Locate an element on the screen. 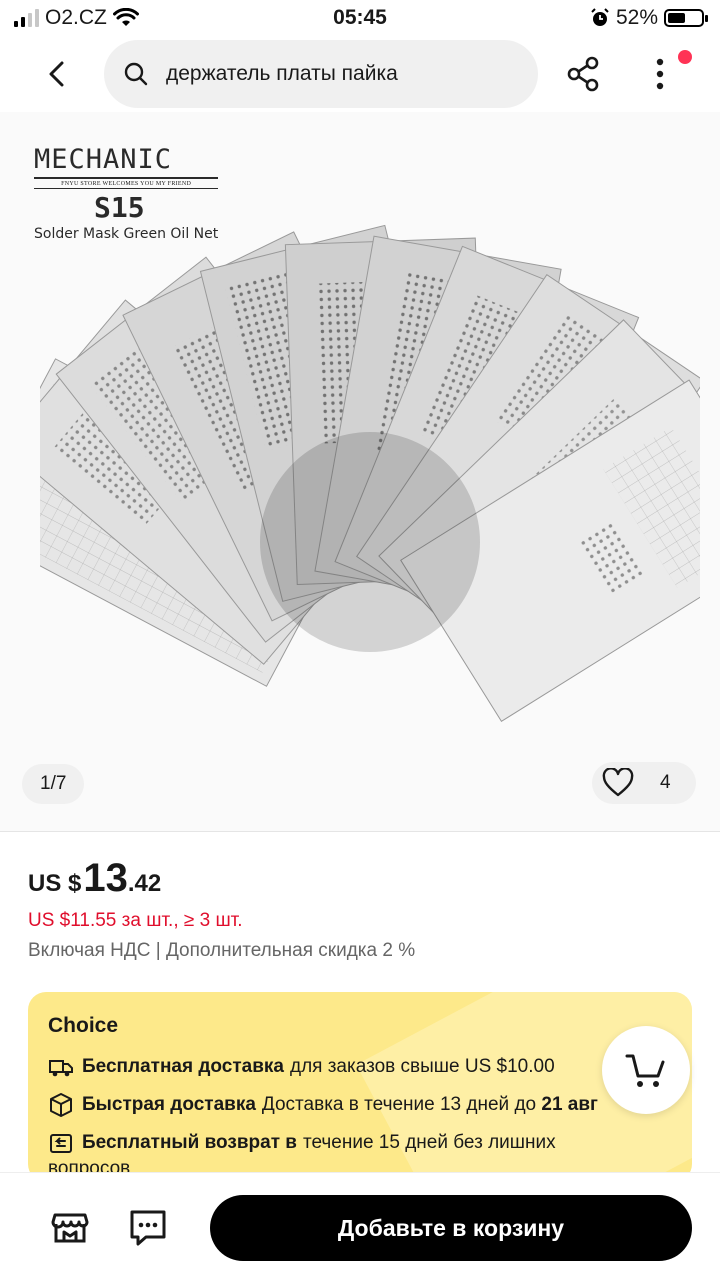 This screenshot has width=720, height=1280. wishlist-button: 4 is located at coordinates (644, 783).